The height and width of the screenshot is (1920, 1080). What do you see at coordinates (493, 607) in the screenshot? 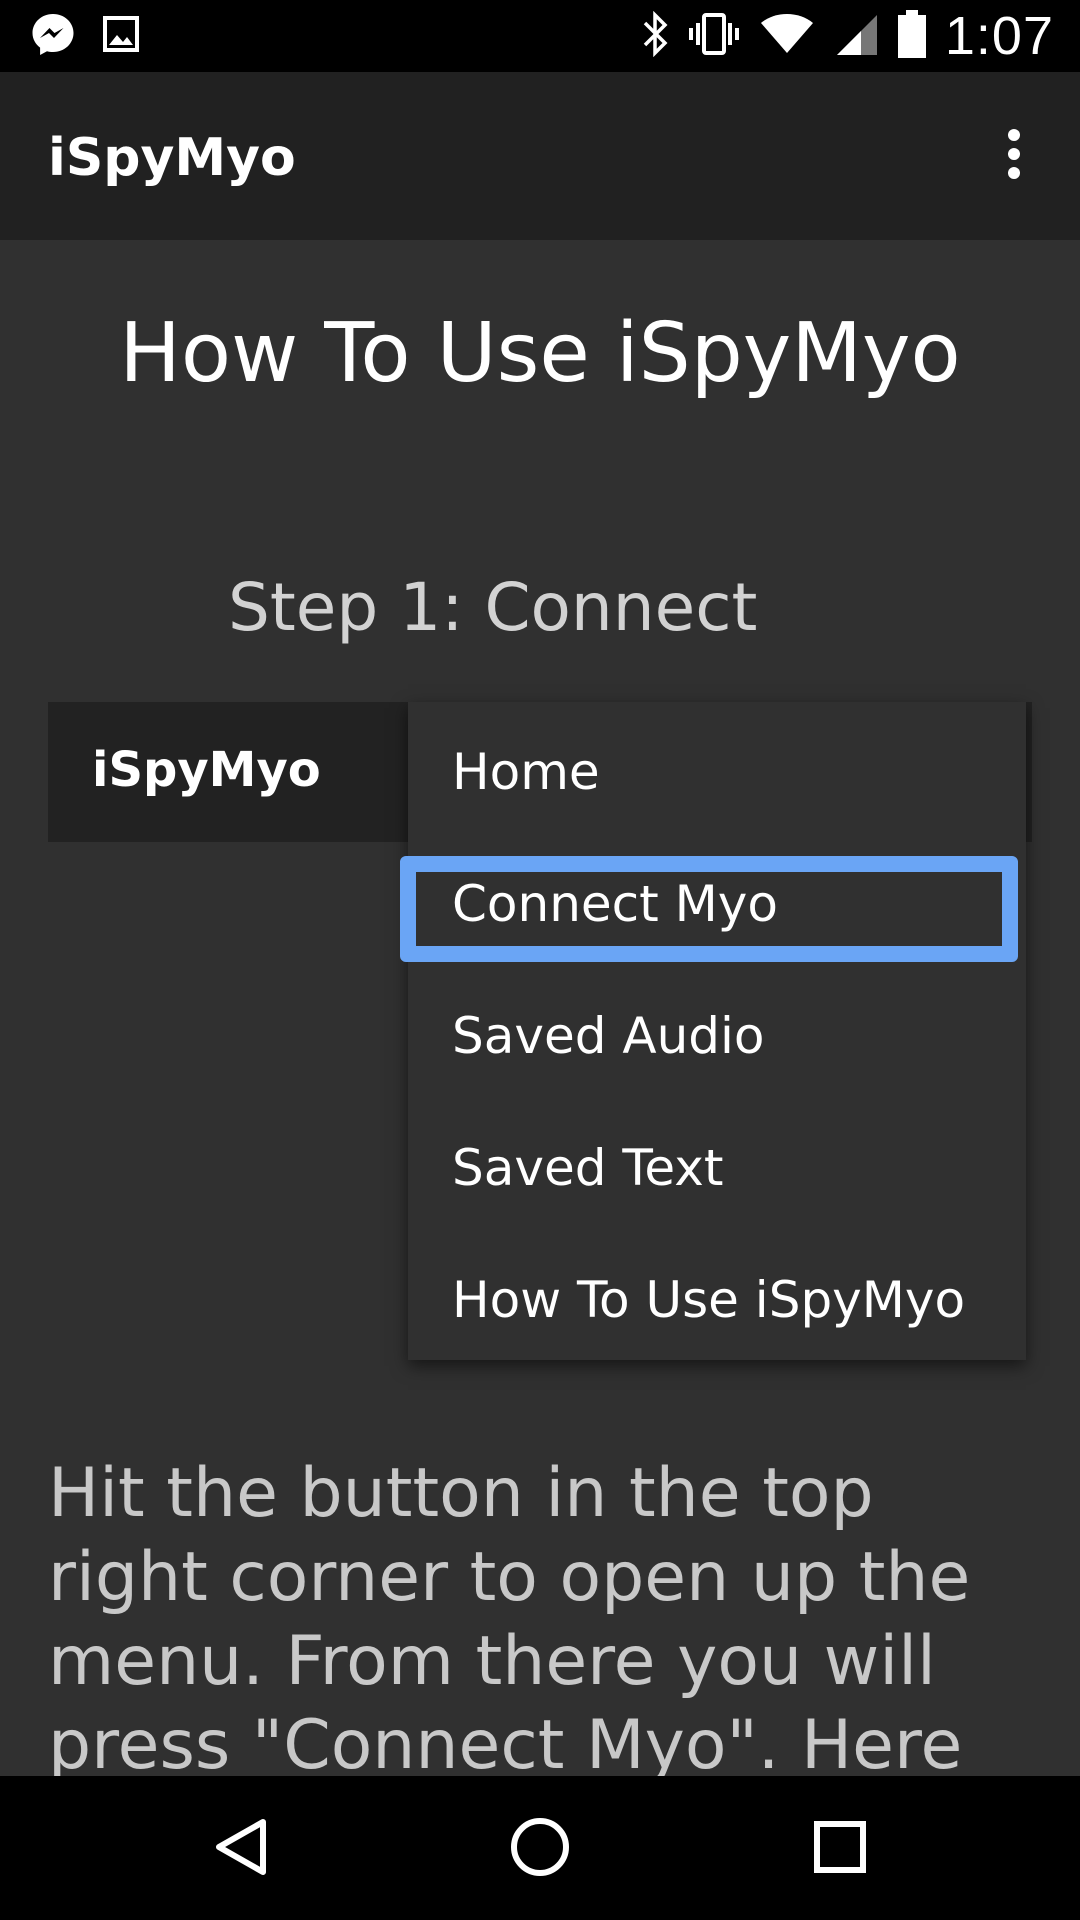
I see `step-title: Step 1: Connect` at bounding box center [493, 607].